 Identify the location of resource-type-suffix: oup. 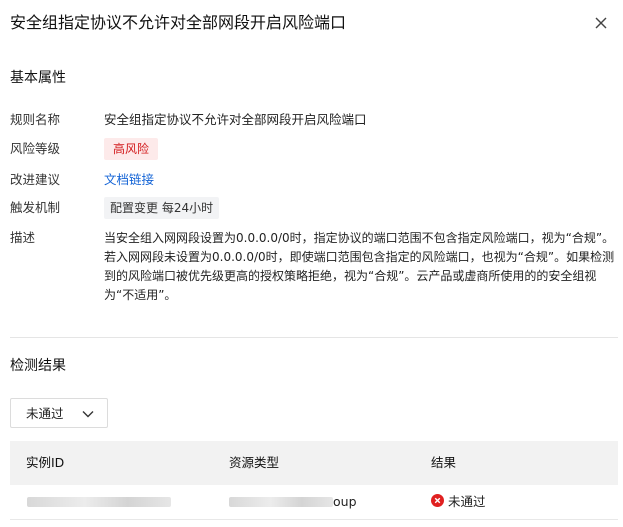
(345, 501).